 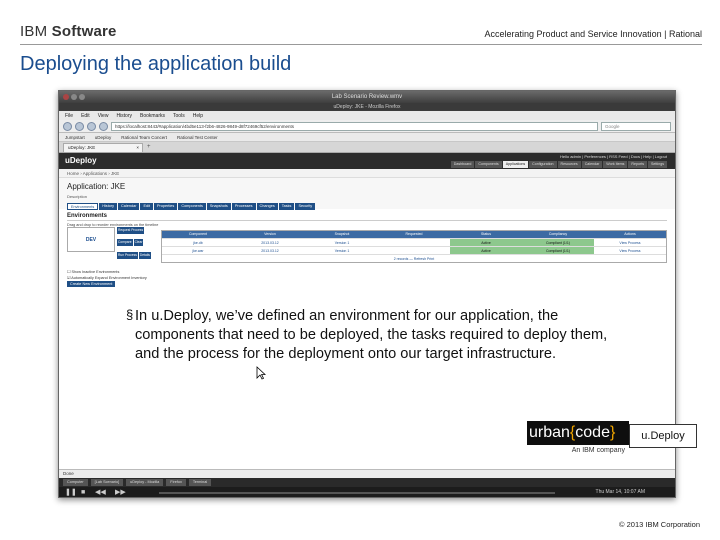 I want to click on taskbar-item: uDeploy - Mozilla, so click(x=145, y=482).